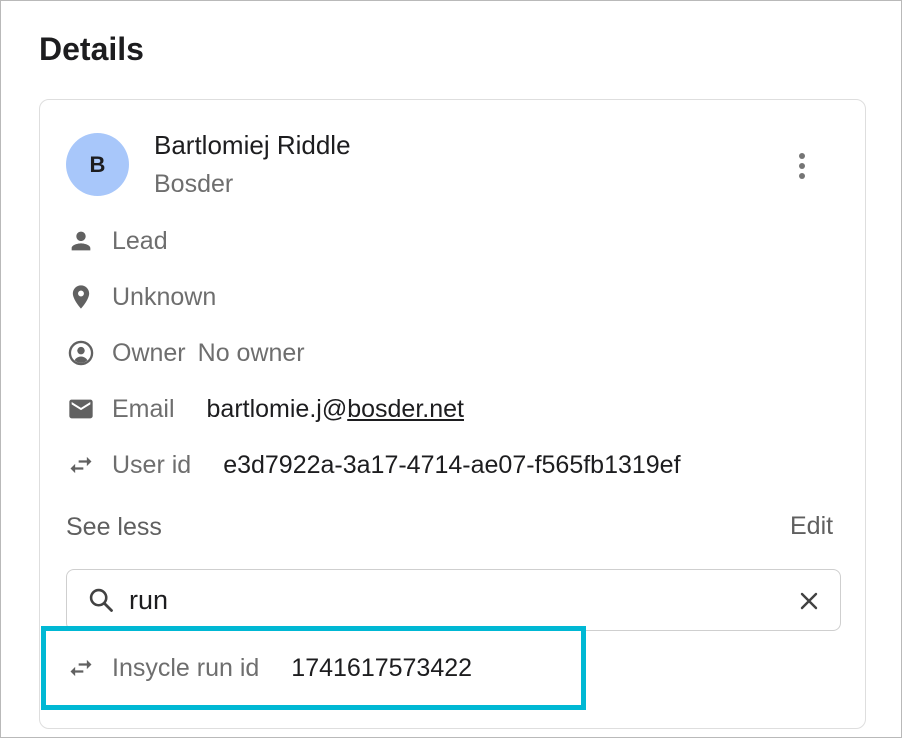 The width and height of the screenshot is (902, 738). I want to click on location-value: Unknown, so click(164, 296).